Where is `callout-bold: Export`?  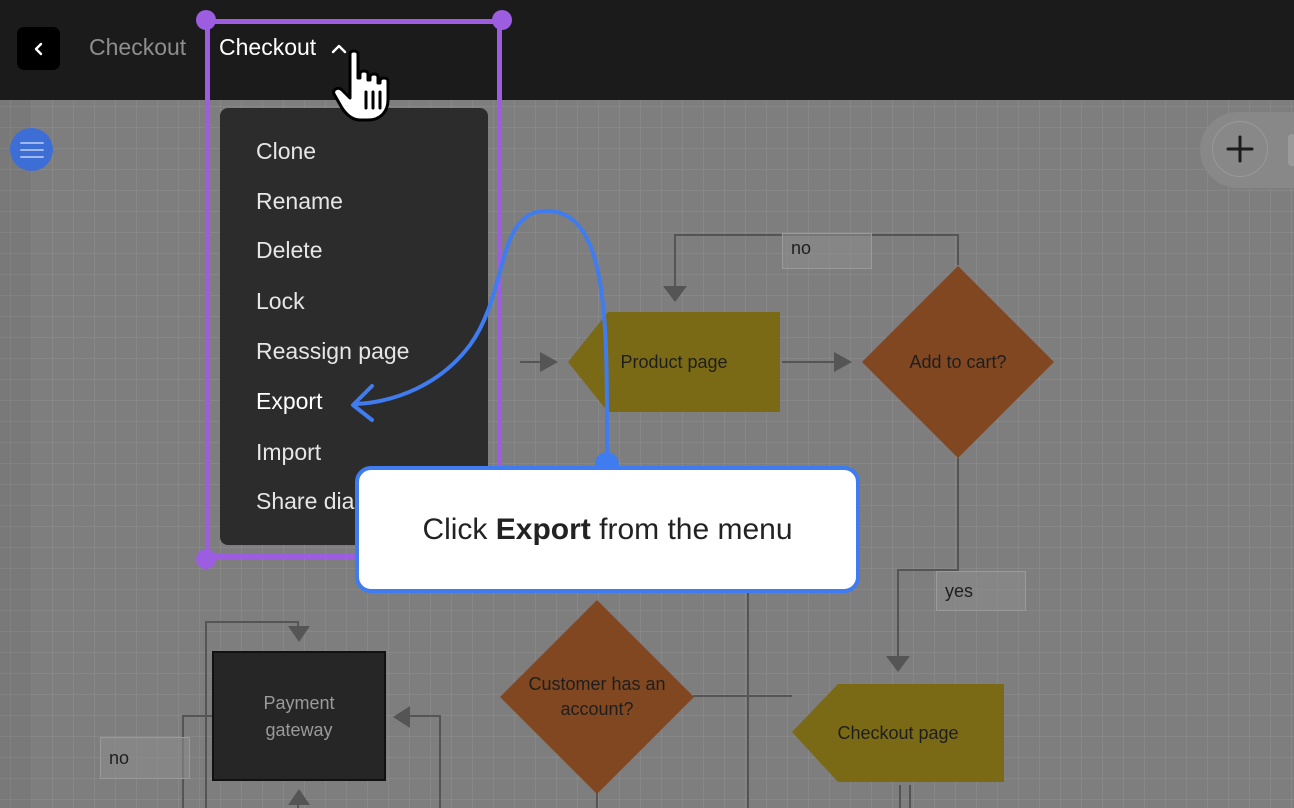 callout-bold: Export is located at coordinates (543, 529).